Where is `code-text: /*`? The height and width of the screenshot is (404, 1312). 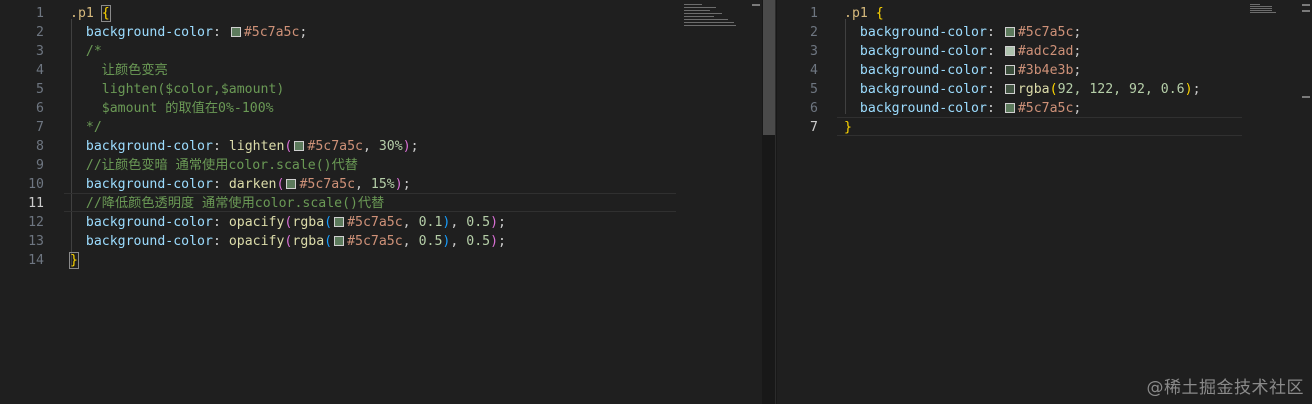 code-text: /* is located at coordinates (86, 51).